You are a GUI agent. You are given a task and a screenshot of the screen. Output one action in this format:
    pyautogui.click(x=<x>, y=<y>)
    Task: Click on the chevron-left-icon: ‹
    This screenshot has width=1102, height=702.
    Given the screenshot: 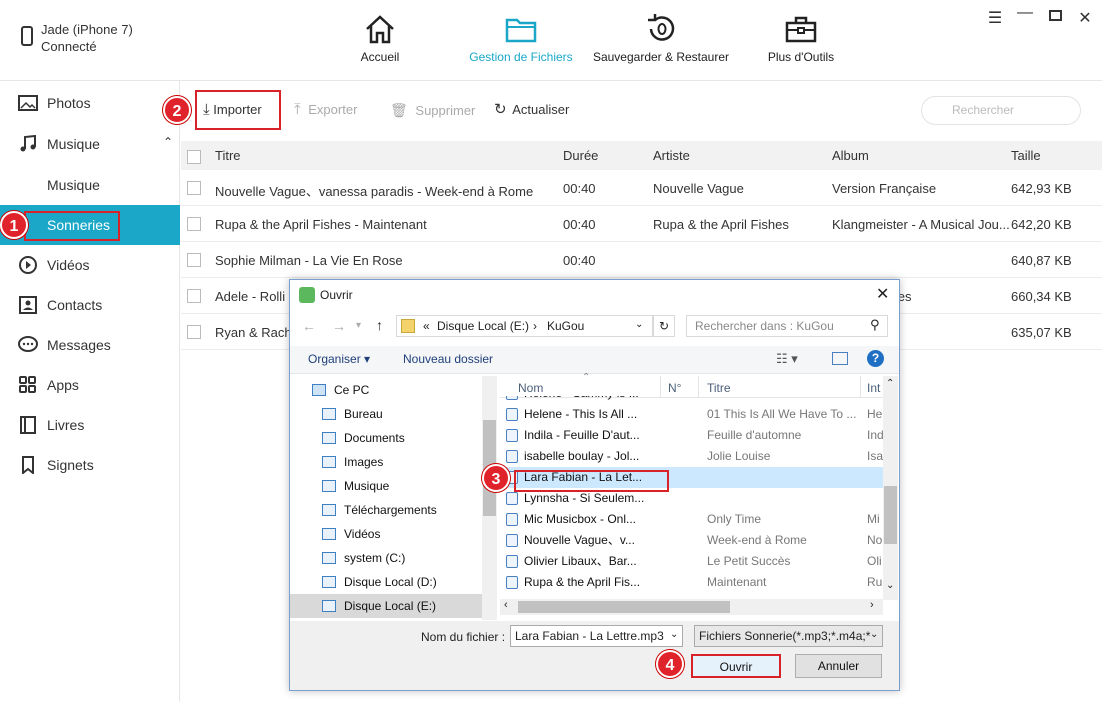 What is the action you would take?
    pyautogui.click(x=506, y=605)
    